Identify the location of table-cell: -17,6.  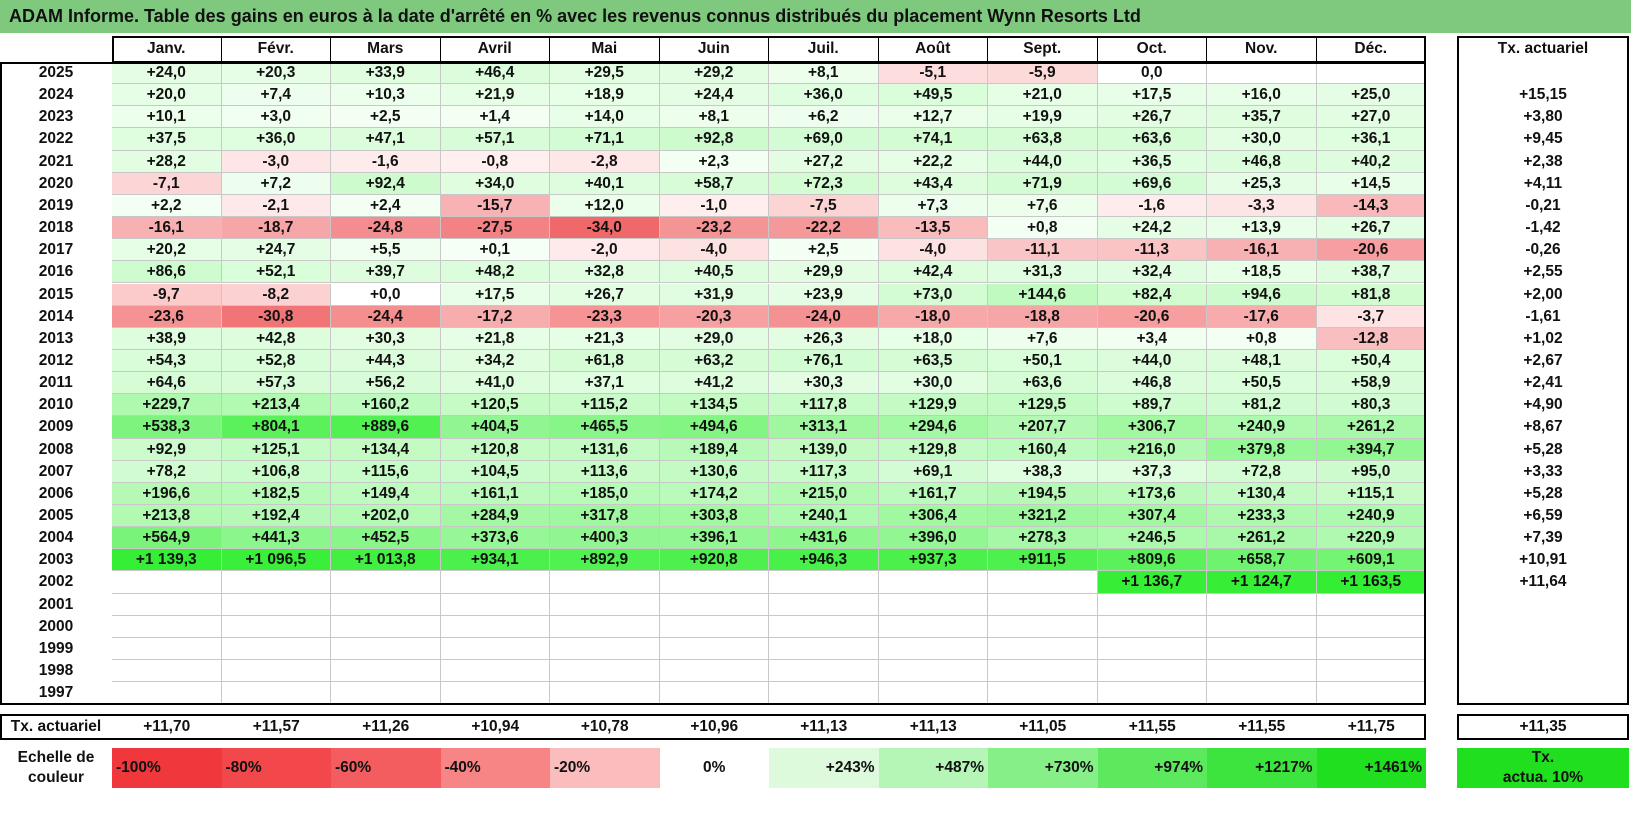
(1262, 316).